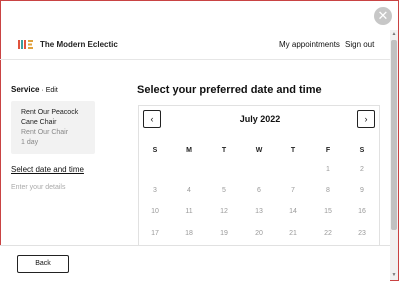 Image resolution: width=399 pixels, height=281 pixels. Describe the element at coordinates (224, 190) in the screenshot. I see `calendar-day: 5` at that location.